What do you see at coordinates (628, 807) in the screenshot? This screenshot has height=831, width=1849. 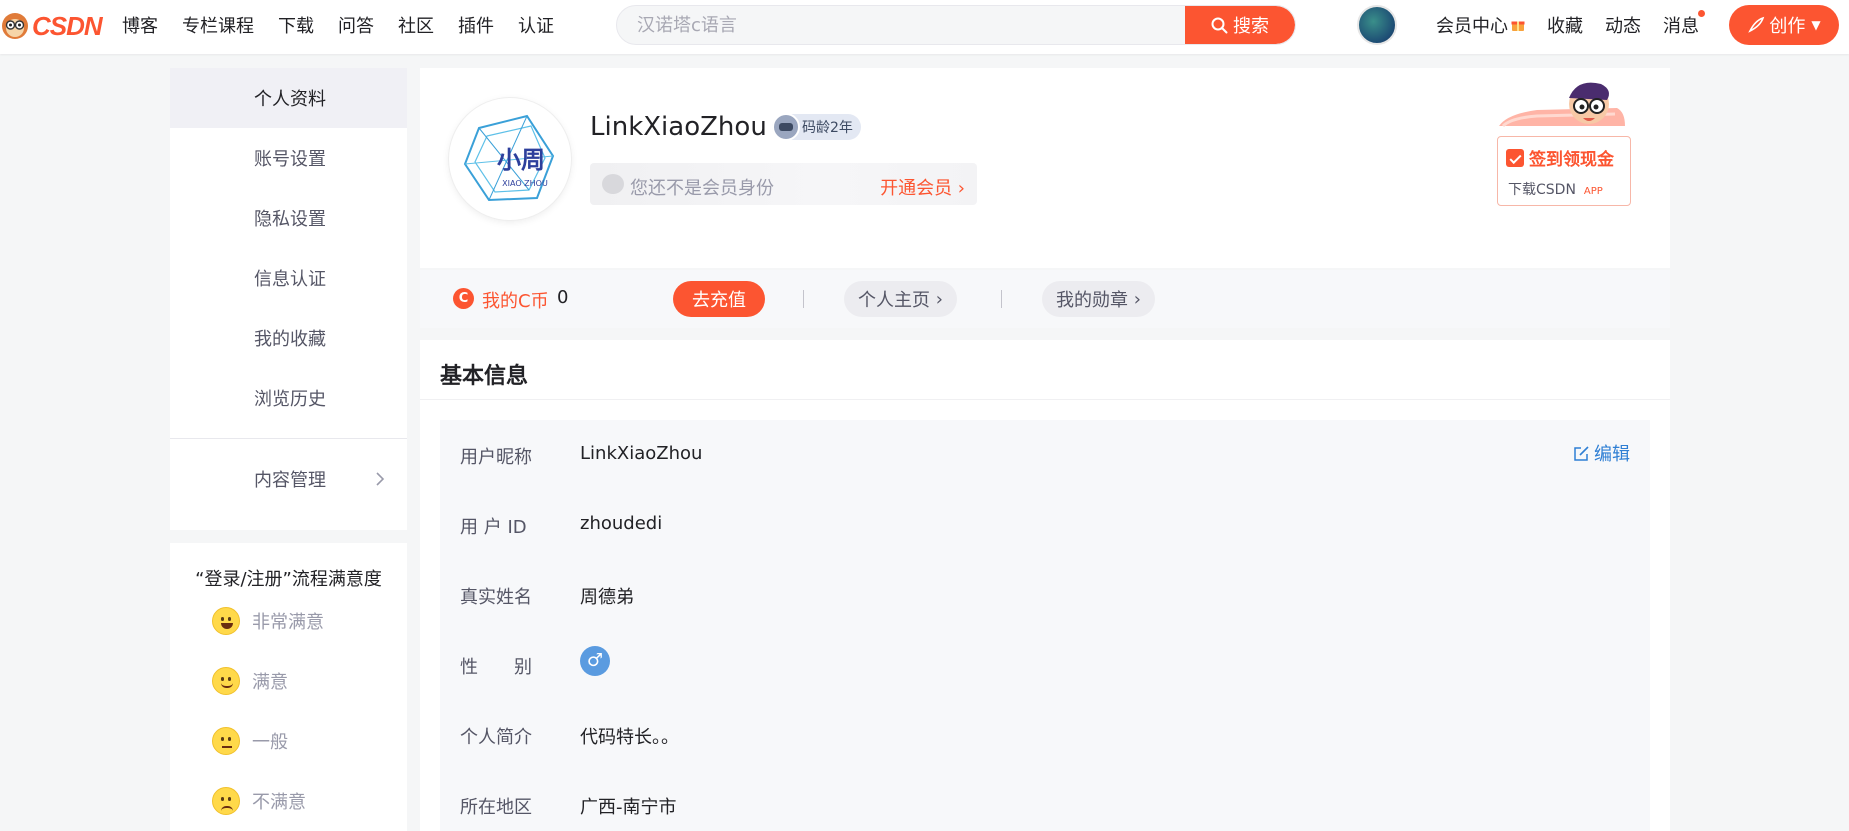 I see `row-value: 广西-南宁市` at bounding box center [628, 807].